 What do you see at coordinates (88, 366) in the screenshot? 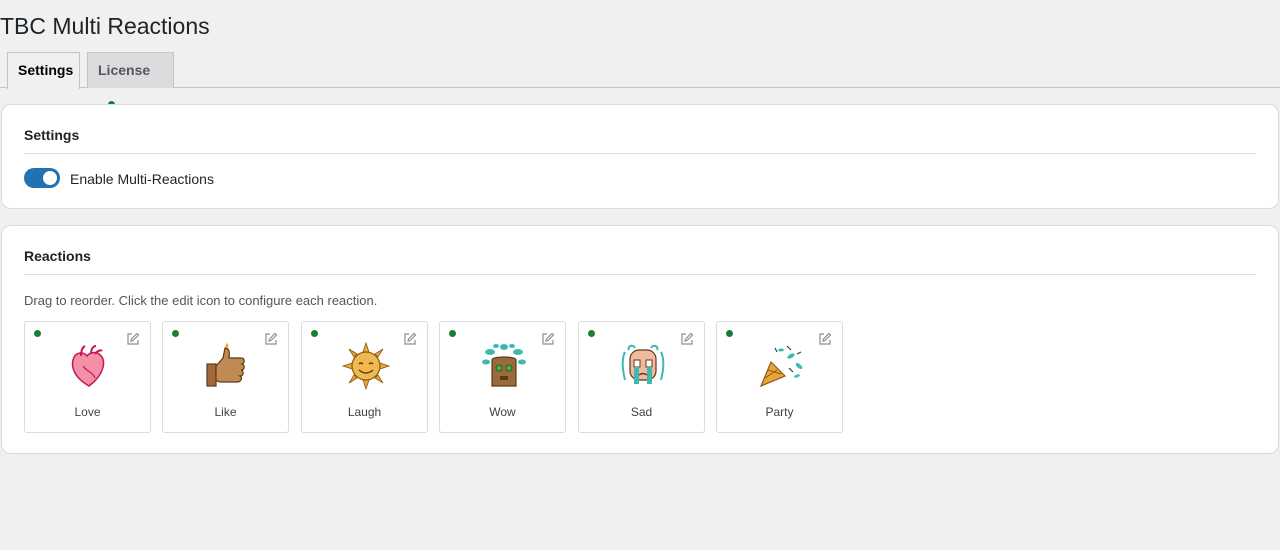
I see `anatomical-heart-icon` at bounding box center [88, 366].